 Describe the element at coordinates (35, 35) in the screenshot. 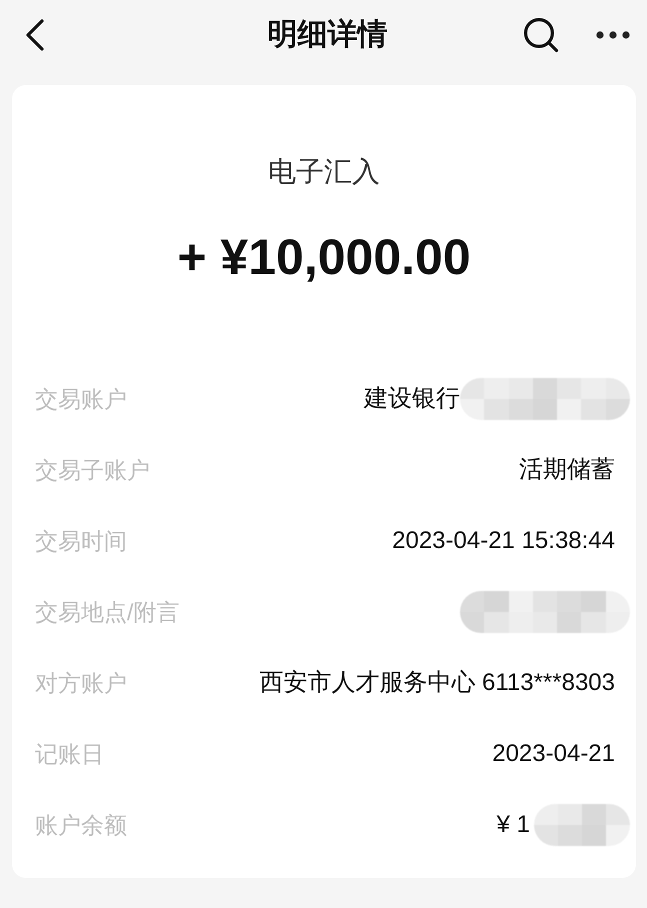

I see `back-icon` at that location.